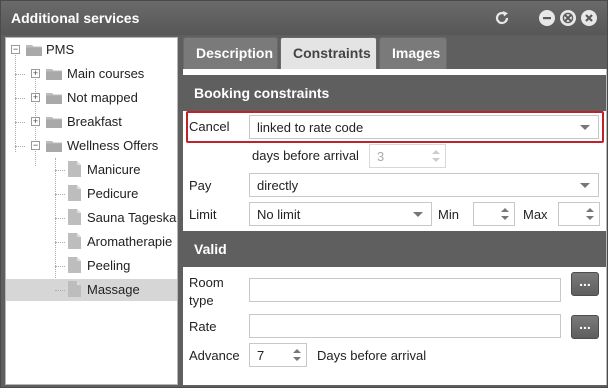 Image resolution: width=608 pixels, height=388 pixels. What do you see at coordinates (579, 214) in the screenshot?
I see `max-spinner` at bounding box center [579, 214].